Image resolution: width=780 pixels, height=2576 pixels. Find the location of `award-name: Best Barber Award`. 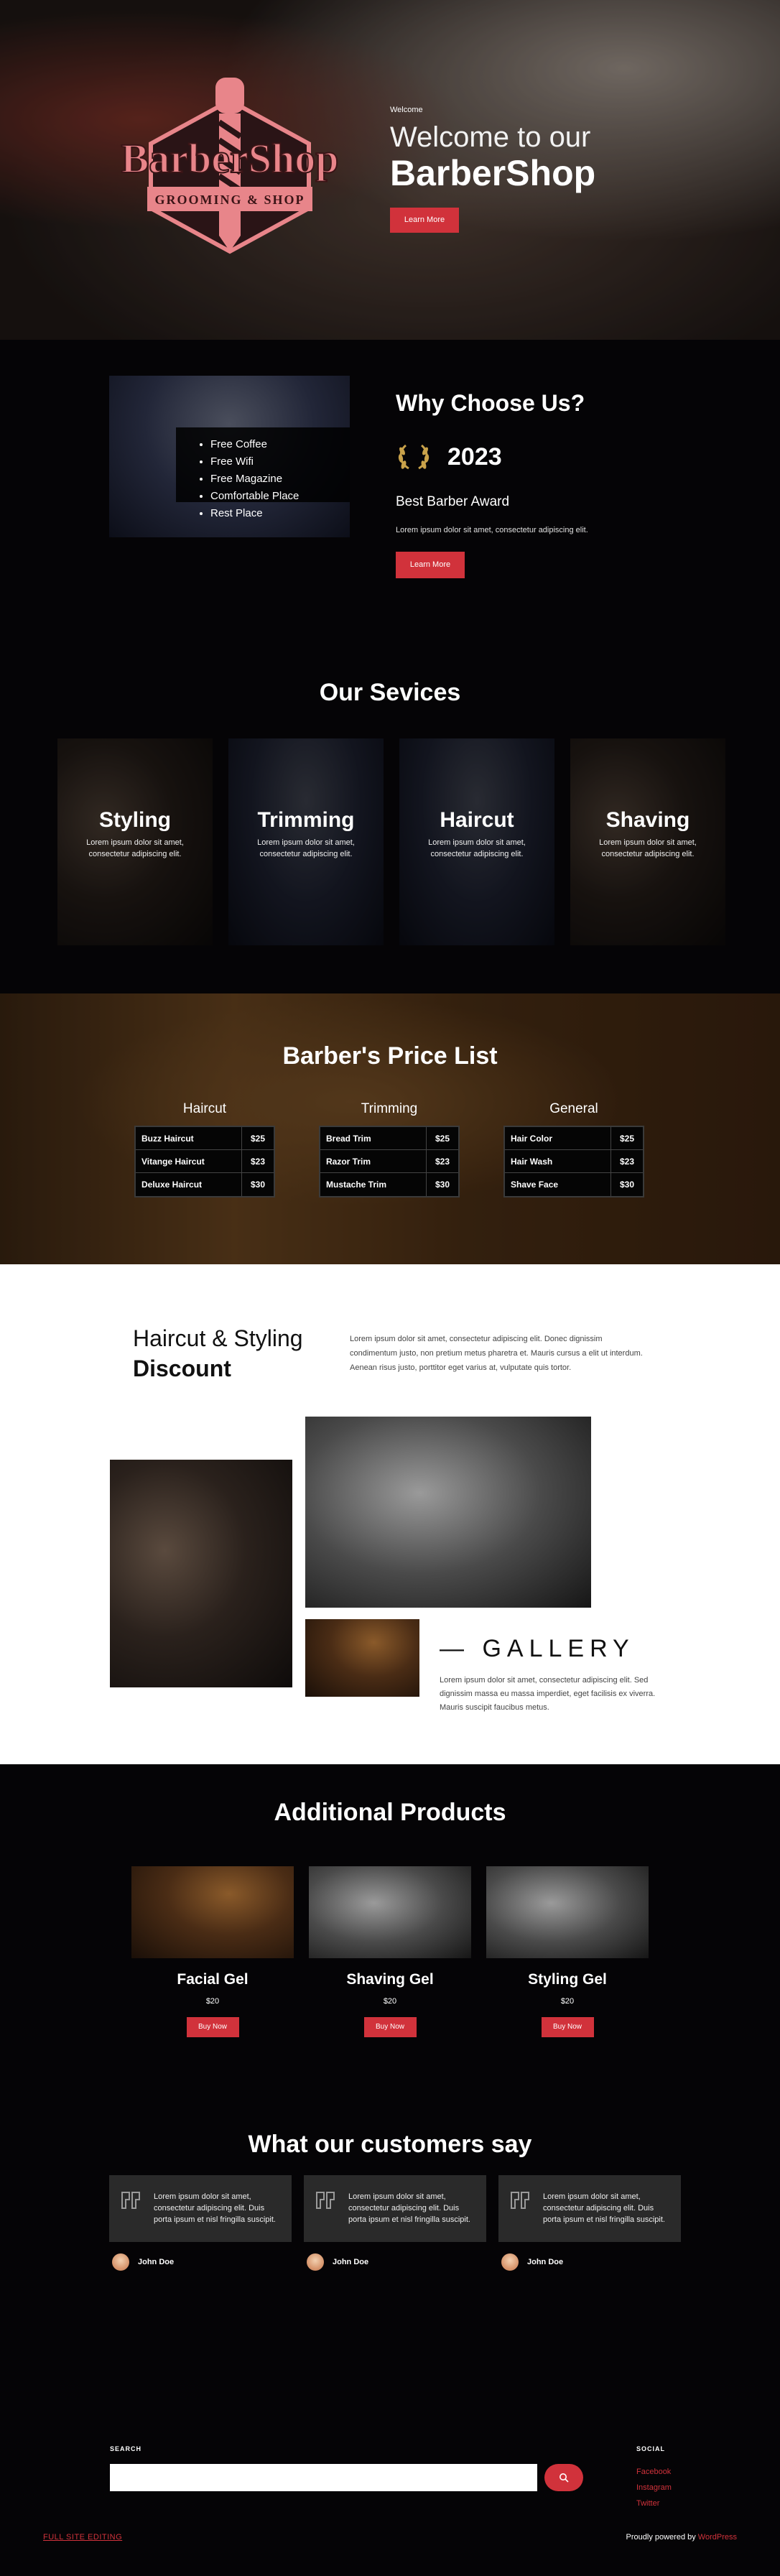

award-name: Best Barber Award is located at coordinates (453, 501).